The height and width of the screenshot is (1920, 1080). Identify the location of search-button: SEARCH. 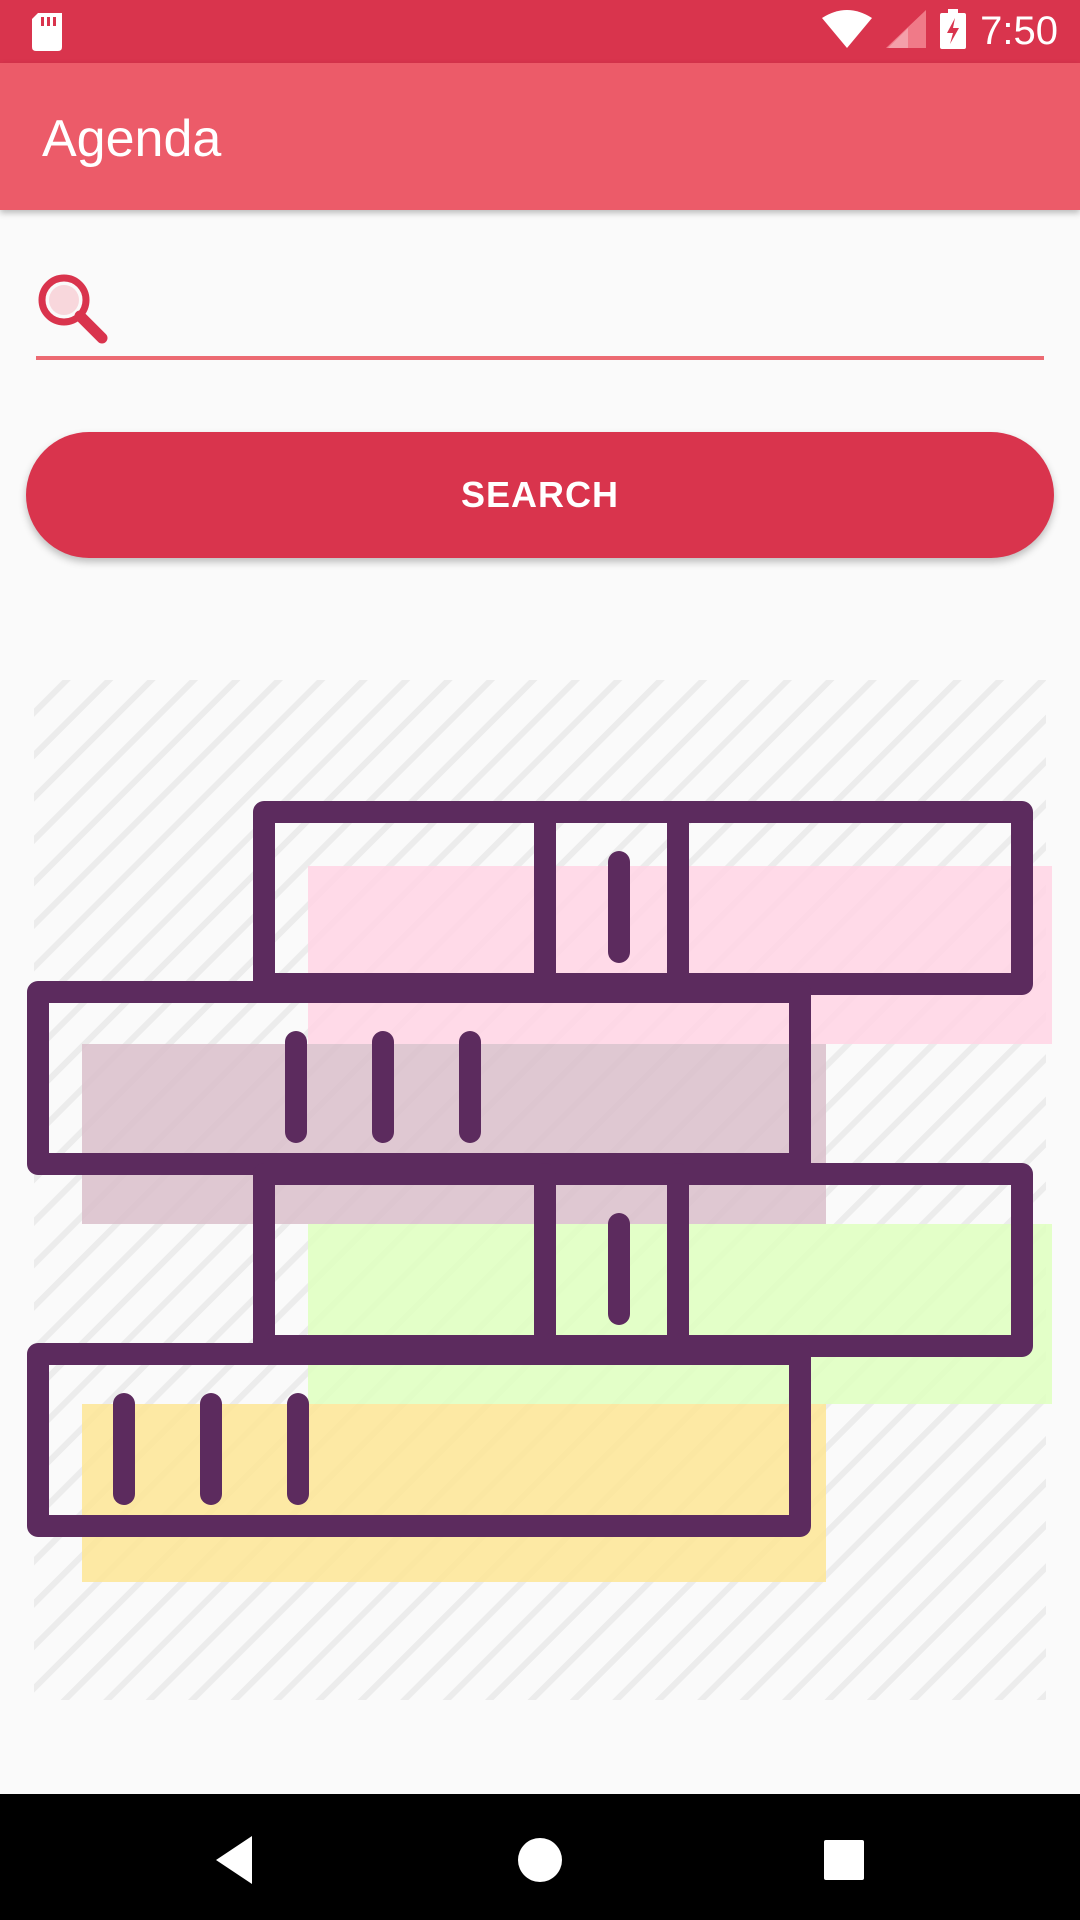
(540, 495).